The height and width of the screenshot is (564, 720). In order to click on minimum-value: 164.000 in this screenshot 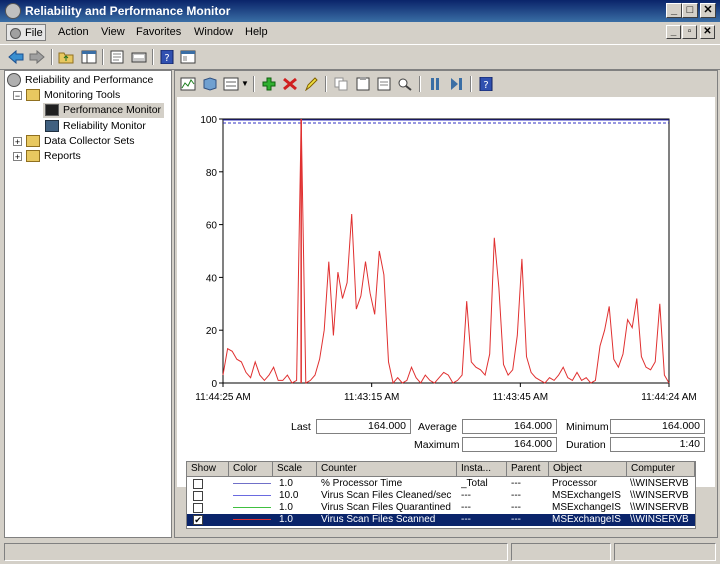, I will do `click(657, 426)`.